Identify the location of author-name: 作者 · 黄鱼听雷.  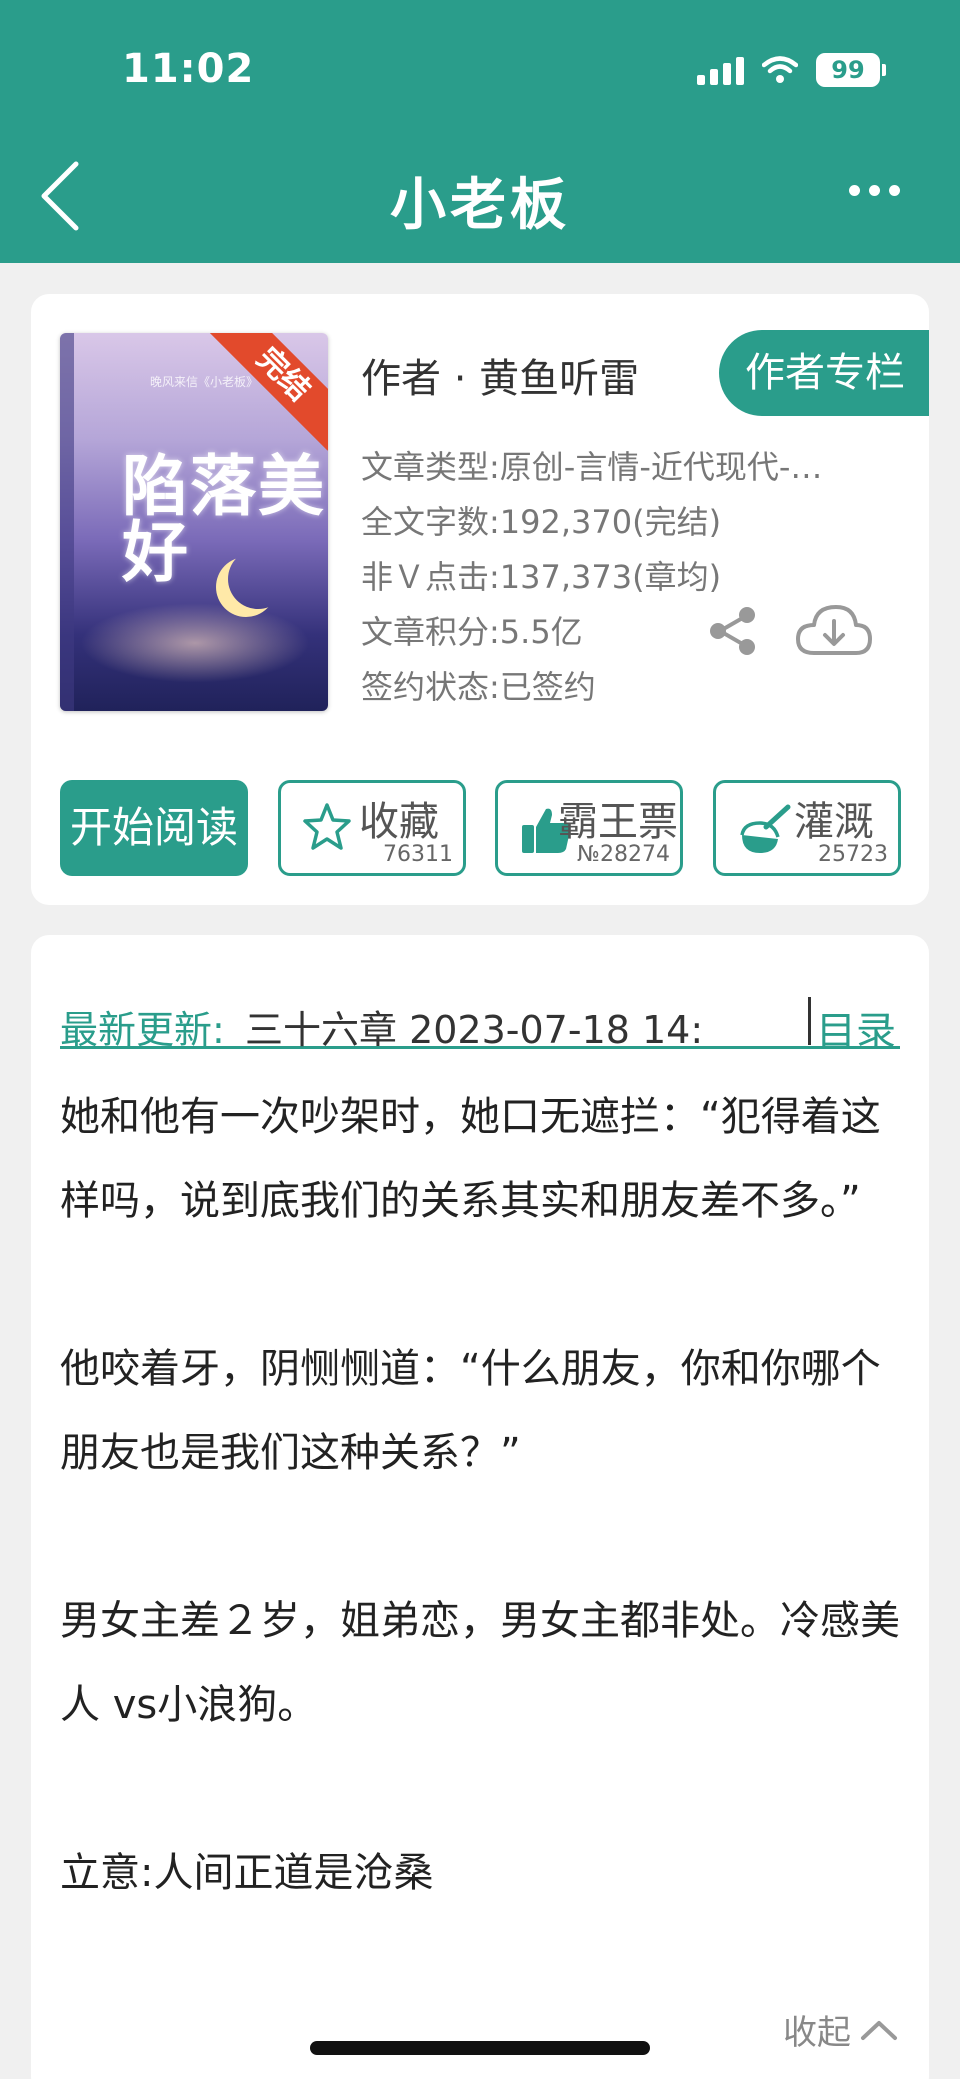
(500, 375).